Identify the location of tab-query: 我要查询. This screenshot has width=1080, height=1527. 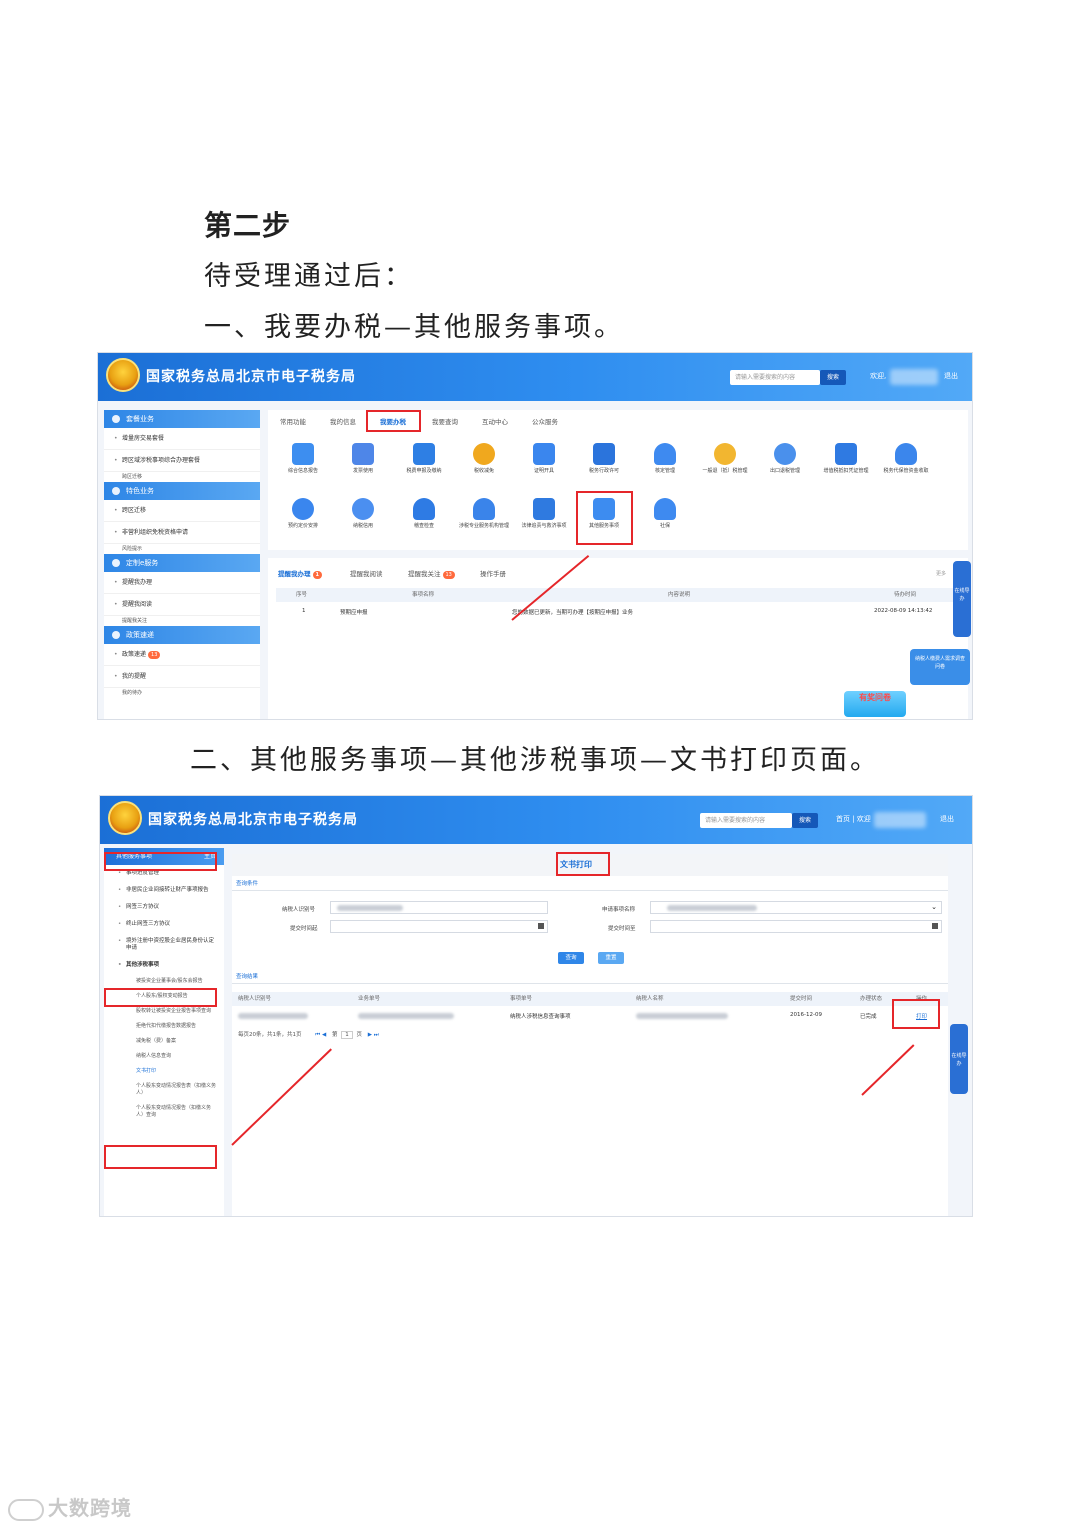
(445, 421).